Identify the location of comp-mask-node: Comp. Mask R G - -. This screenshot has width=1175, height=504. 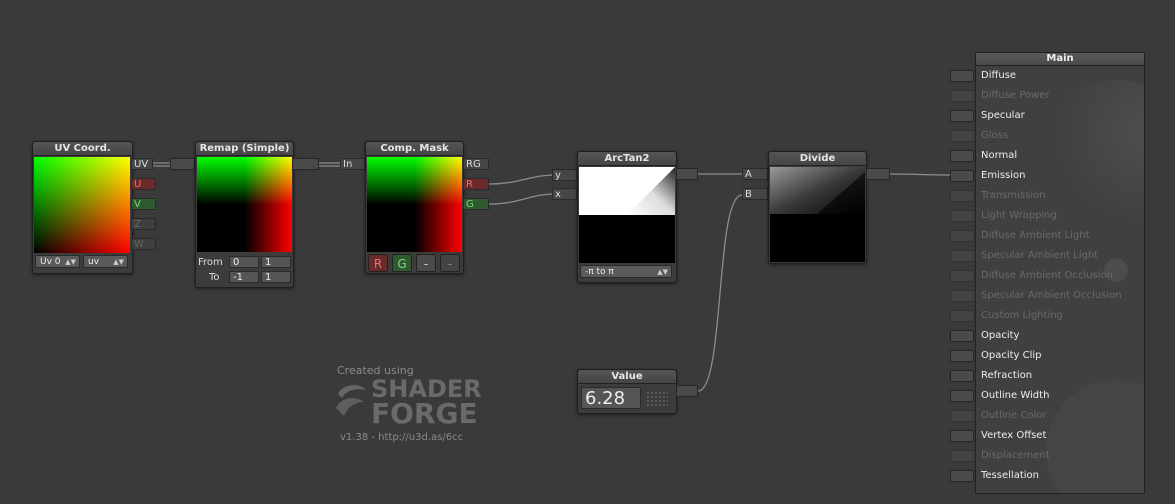
(414, 207).